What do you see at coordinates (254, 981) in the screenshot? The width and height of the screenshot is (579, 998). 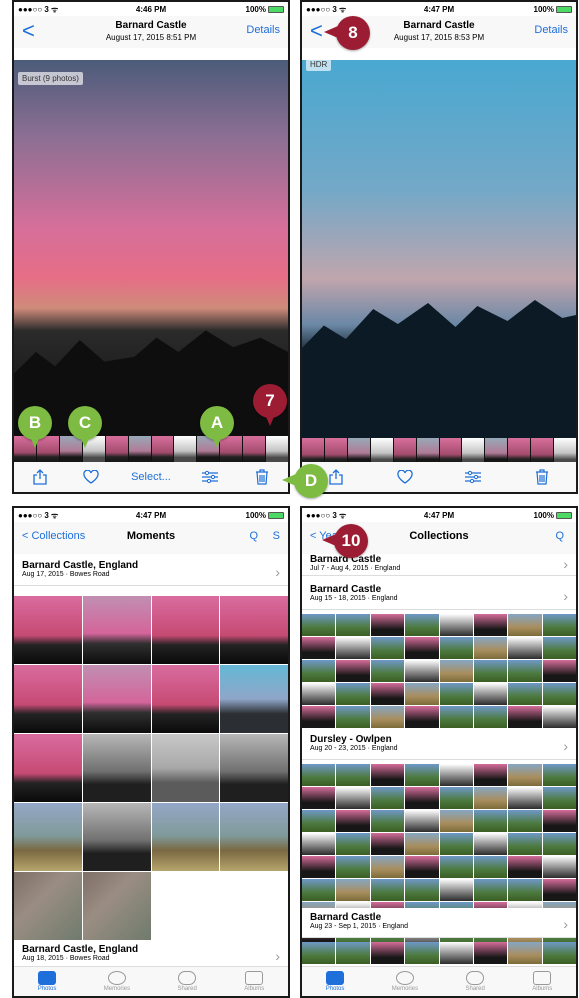 I see `tab-albums: Albums` at bounding box center [254, 981].